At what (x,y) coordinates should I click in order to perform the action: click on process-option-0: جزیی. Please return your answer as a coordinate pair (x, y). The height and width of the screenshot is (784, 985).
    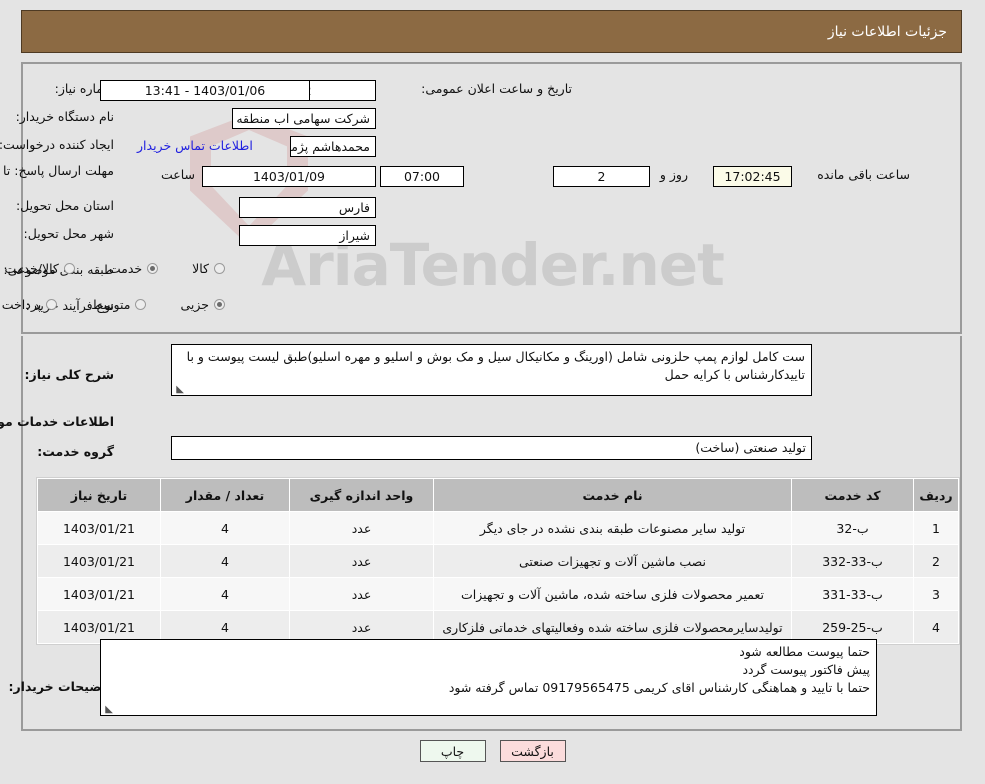
    Looking at the image, I should click on (202, 304).